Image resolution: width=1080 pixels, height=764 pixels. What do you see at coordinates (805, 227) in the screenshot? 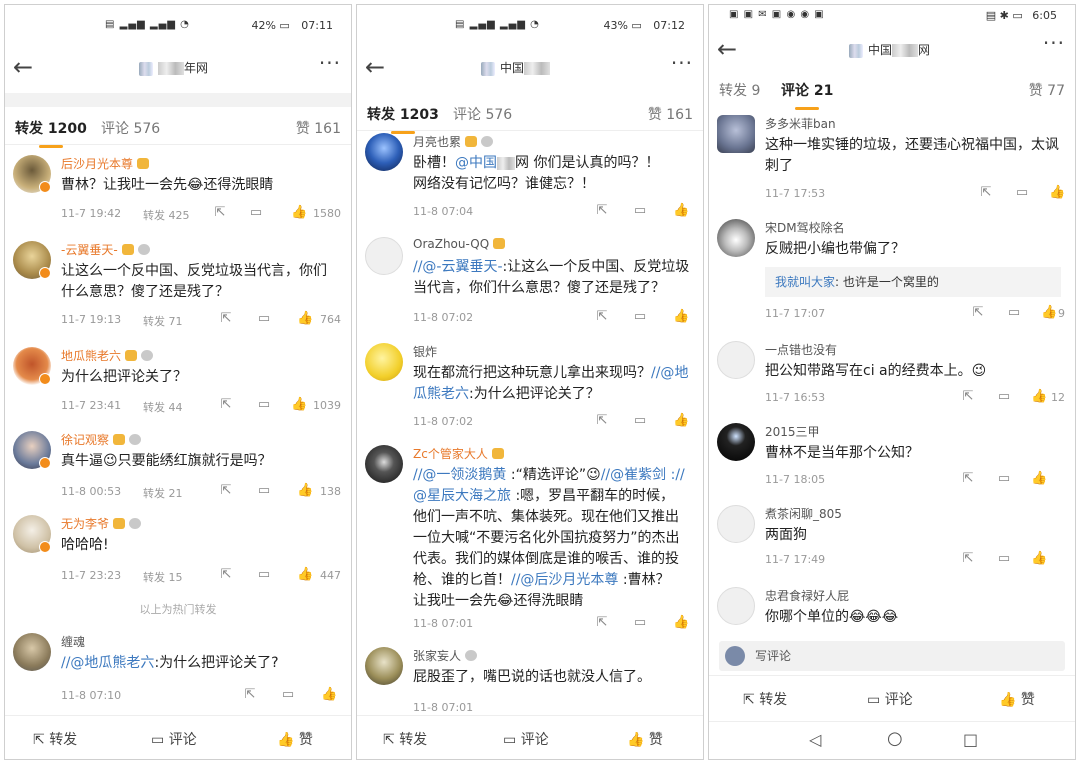
I see `user-name: 宋DM驾校除名` at bounding box center [805, 227].